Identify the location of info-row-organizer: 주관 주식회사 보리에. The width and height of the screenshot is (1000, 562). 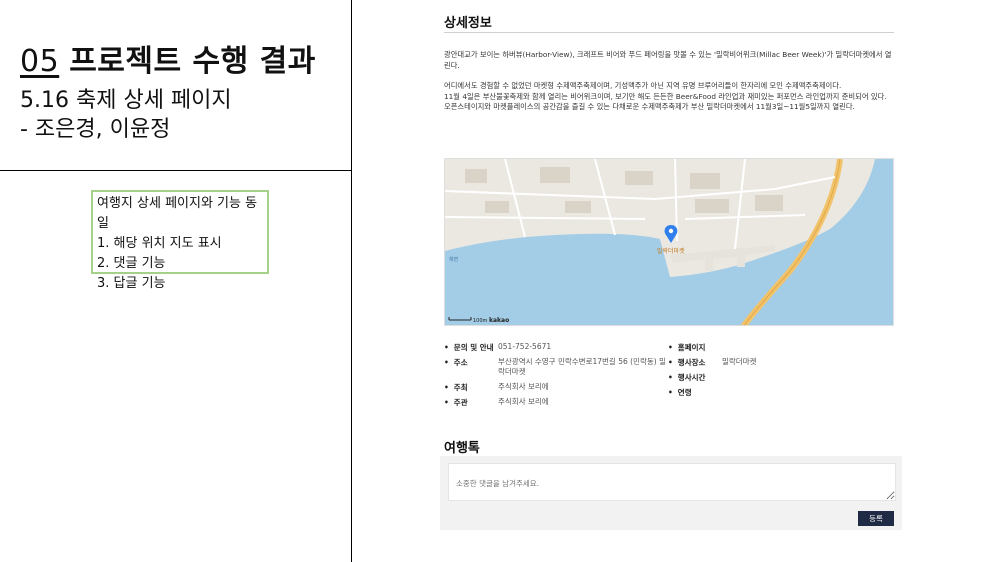
(496, 402).